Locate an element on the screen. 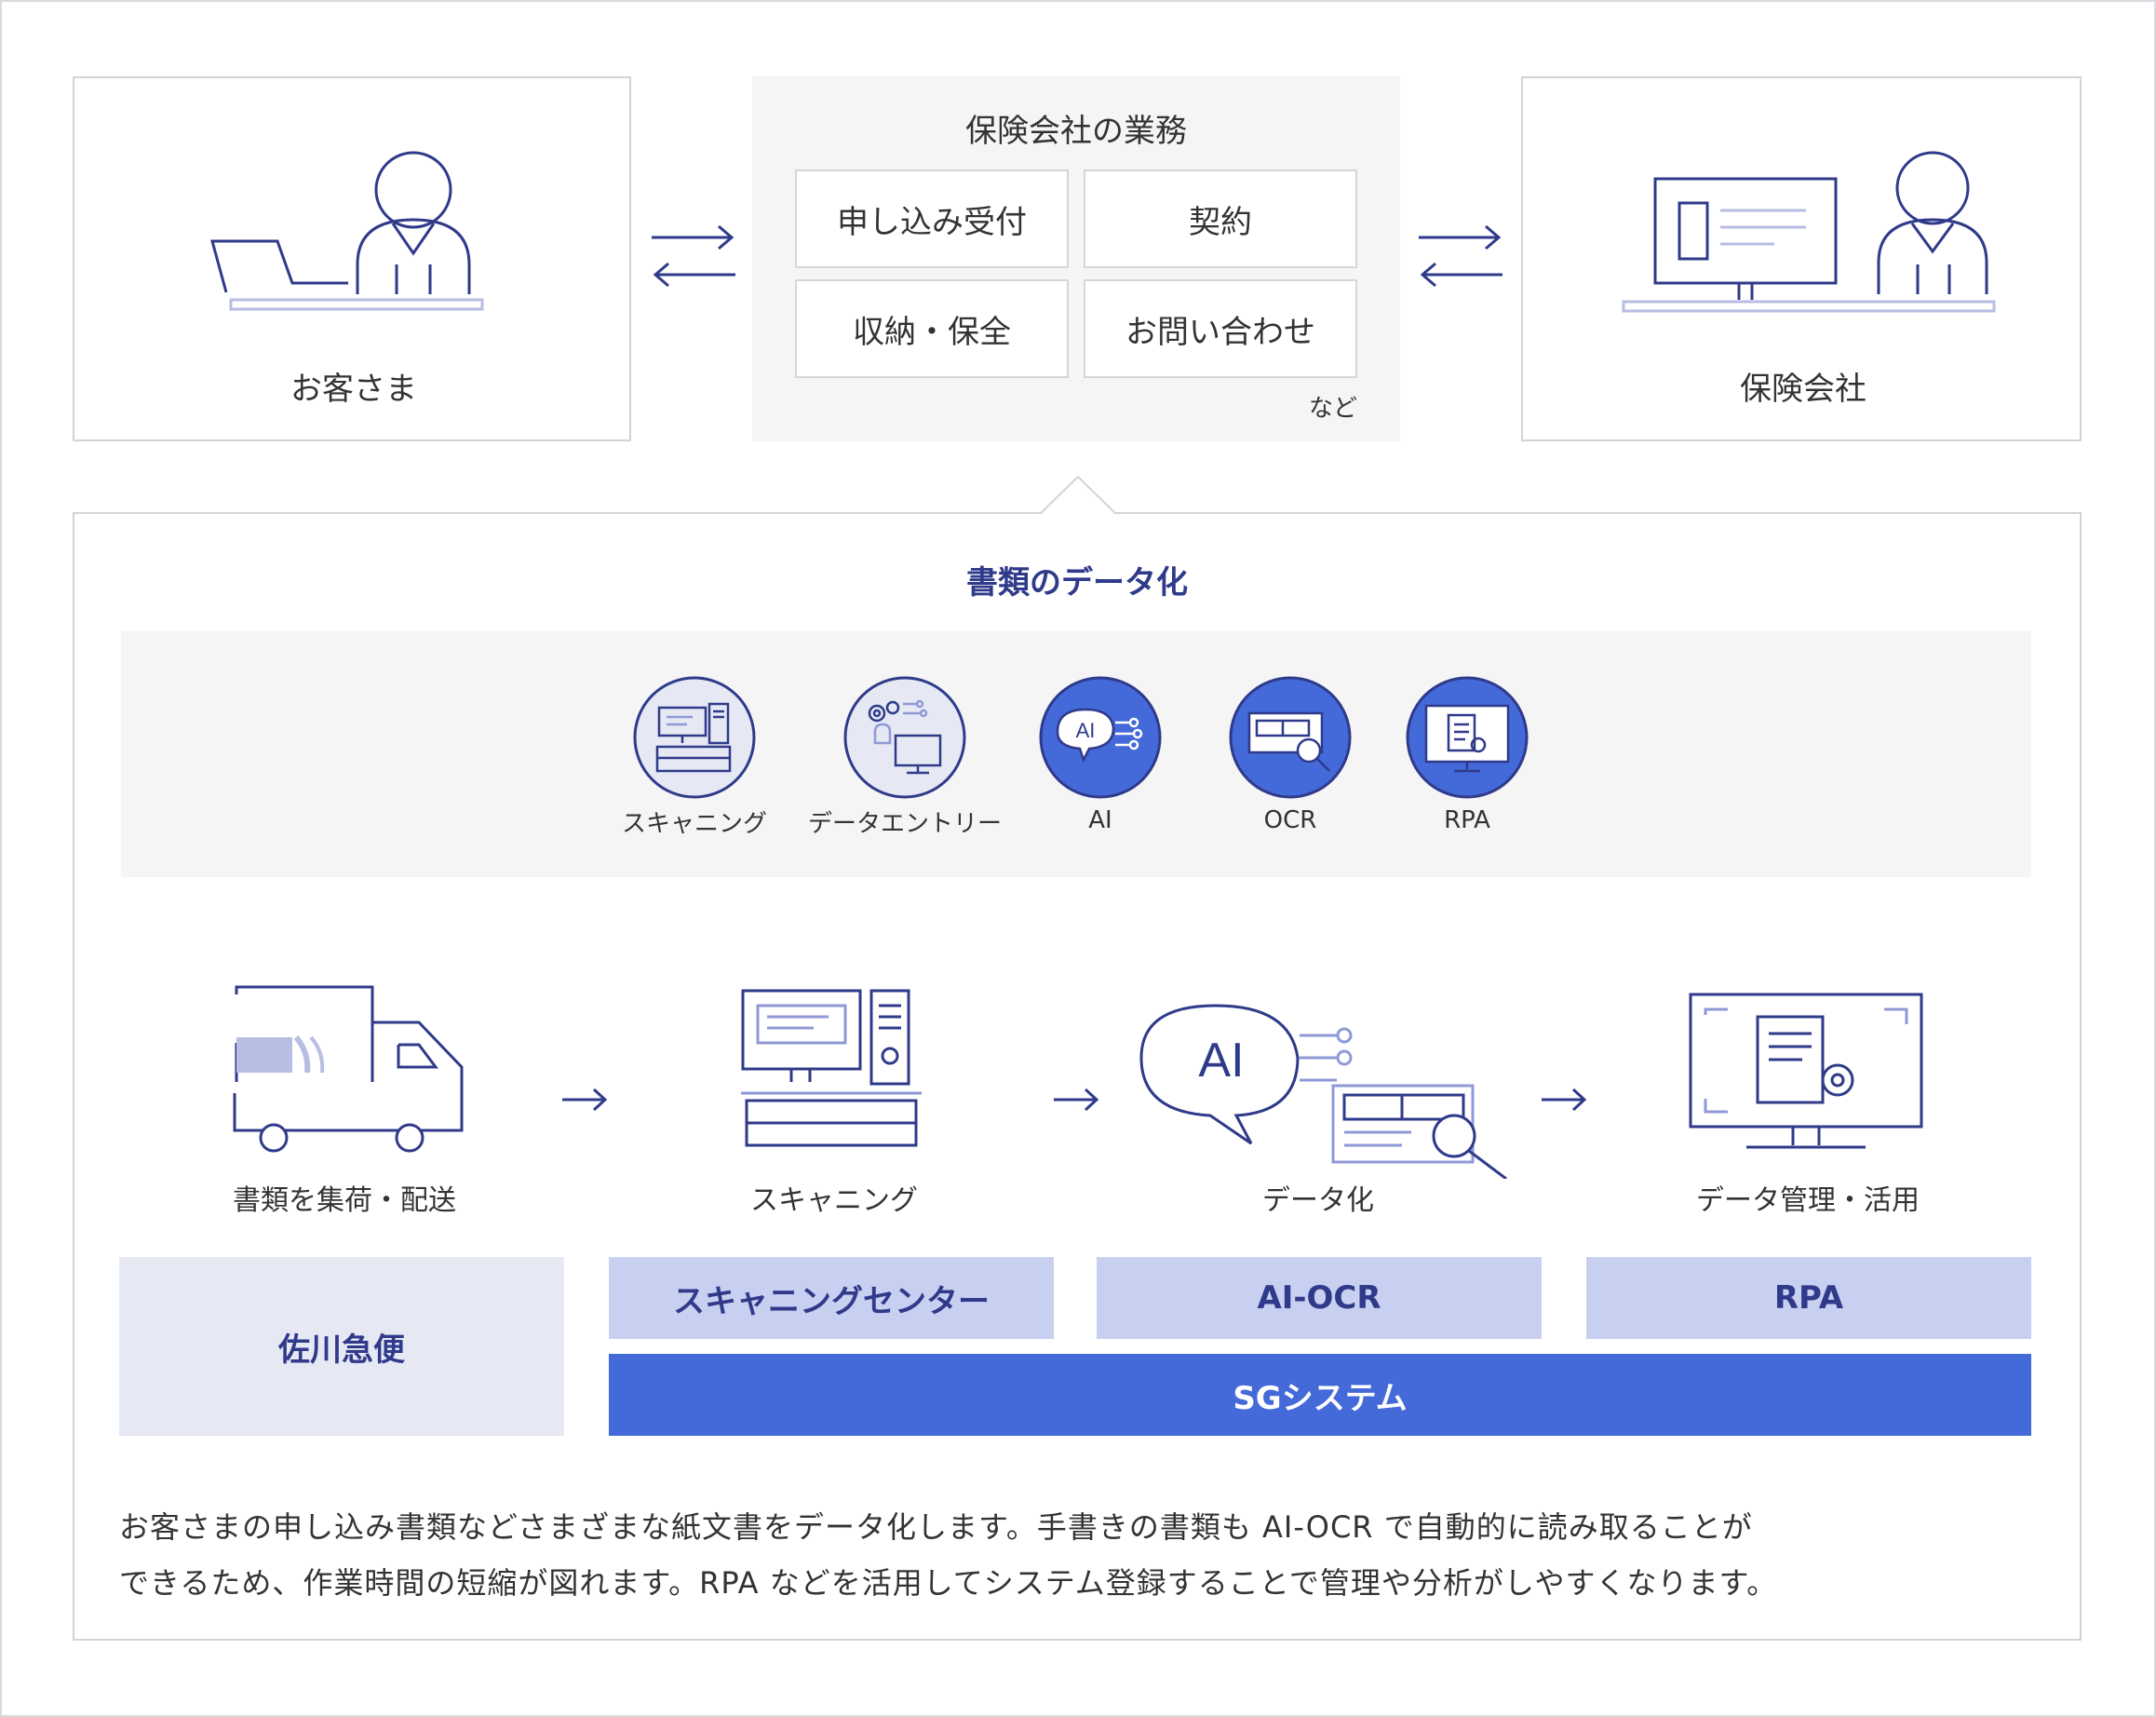 The image size is (2156, 1717). data-management-monitor-icon is located at coordinates (1806, 1071).